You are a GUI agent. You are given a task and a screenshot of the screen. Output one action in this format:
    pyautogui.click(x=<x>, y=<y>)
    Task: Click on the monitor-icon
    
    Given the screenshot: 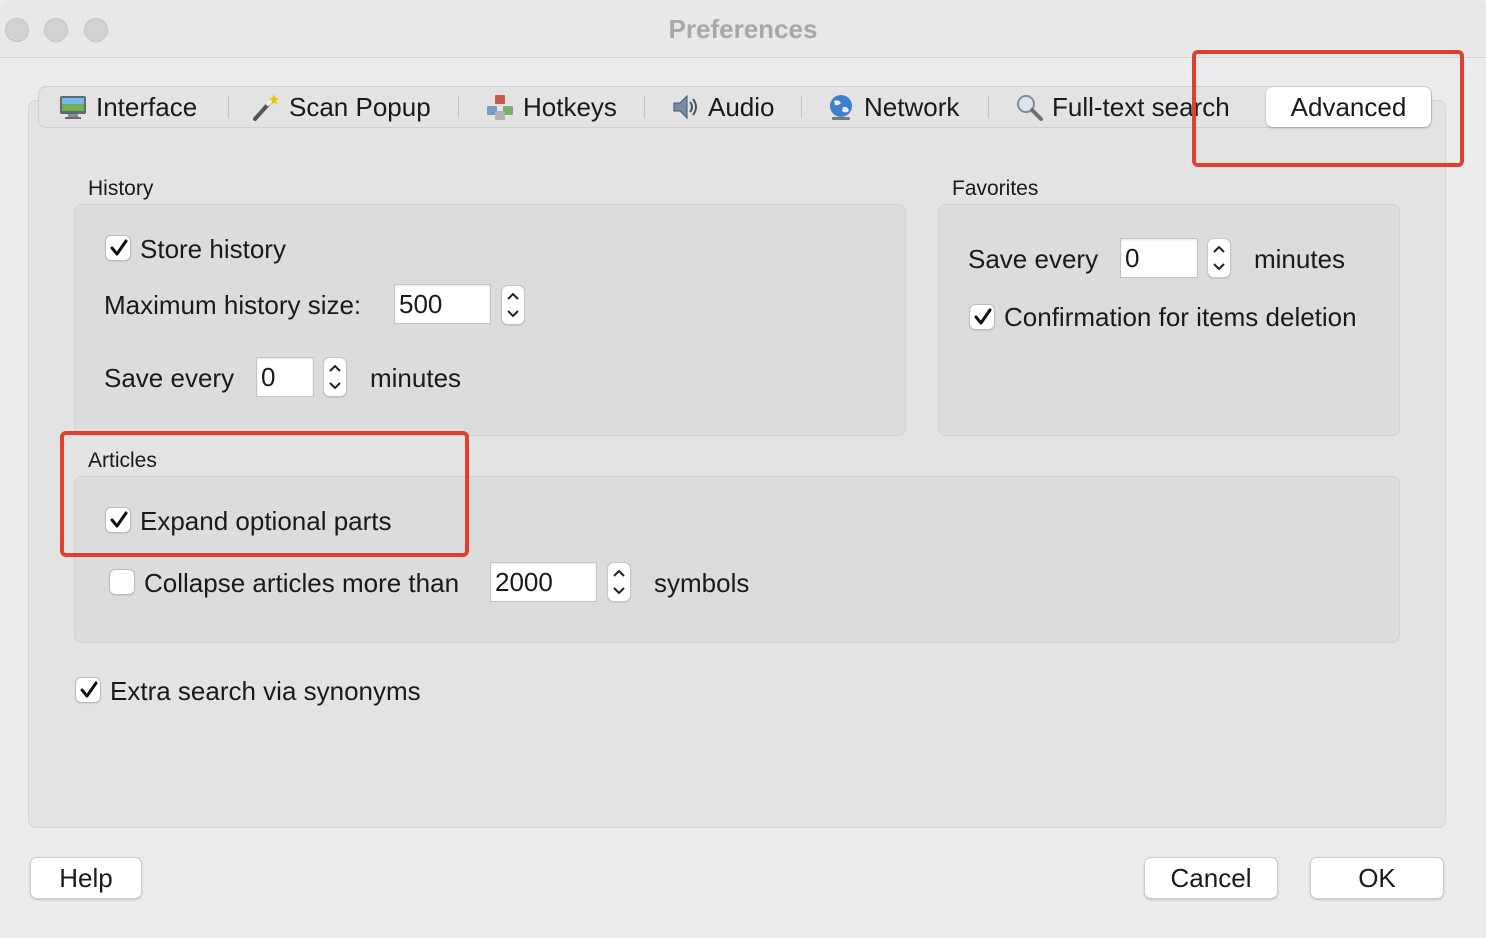 What is the action you would take?
    pyautogui.click(x=73, y=107)
    